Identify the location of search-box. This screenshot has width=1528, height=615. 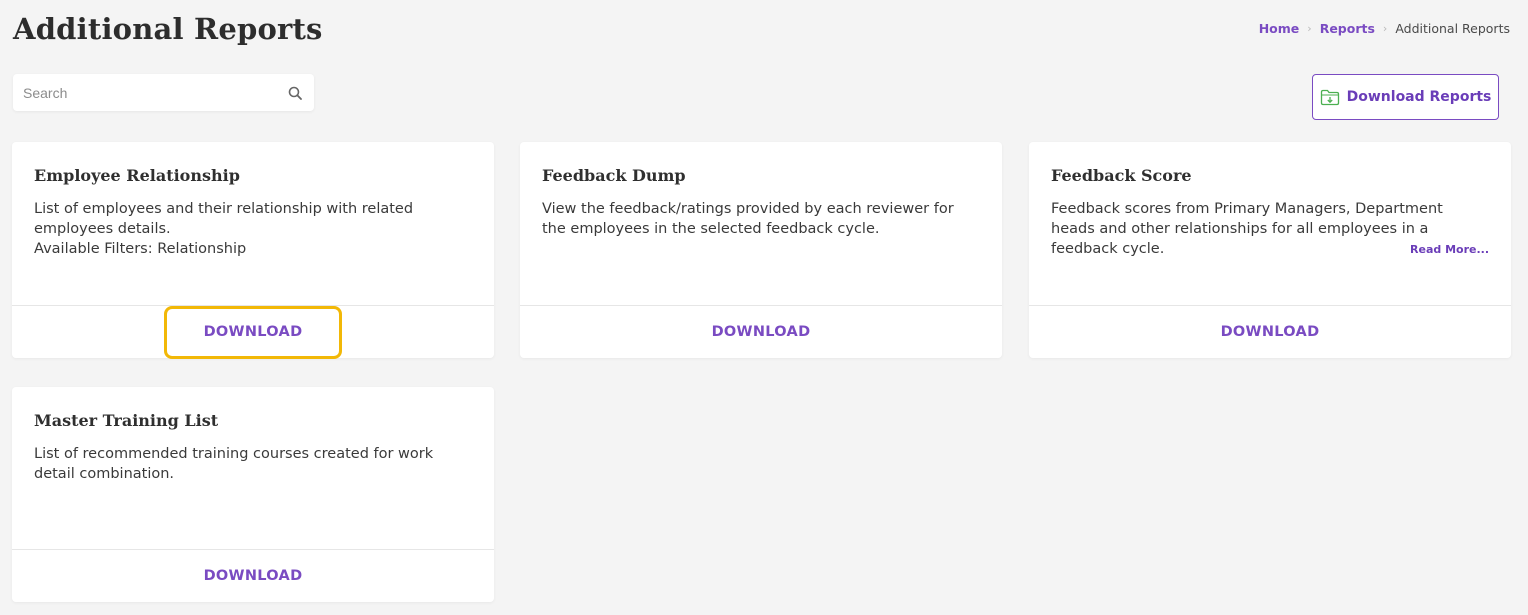
(163, 92).